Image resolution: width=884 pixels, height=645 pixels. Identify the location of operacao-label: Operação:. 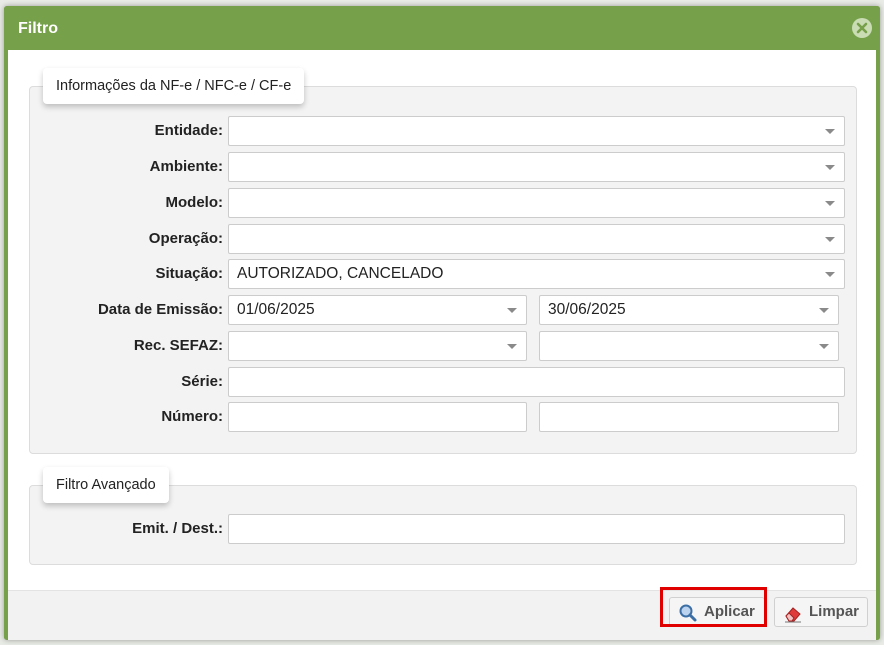
(185, 238).